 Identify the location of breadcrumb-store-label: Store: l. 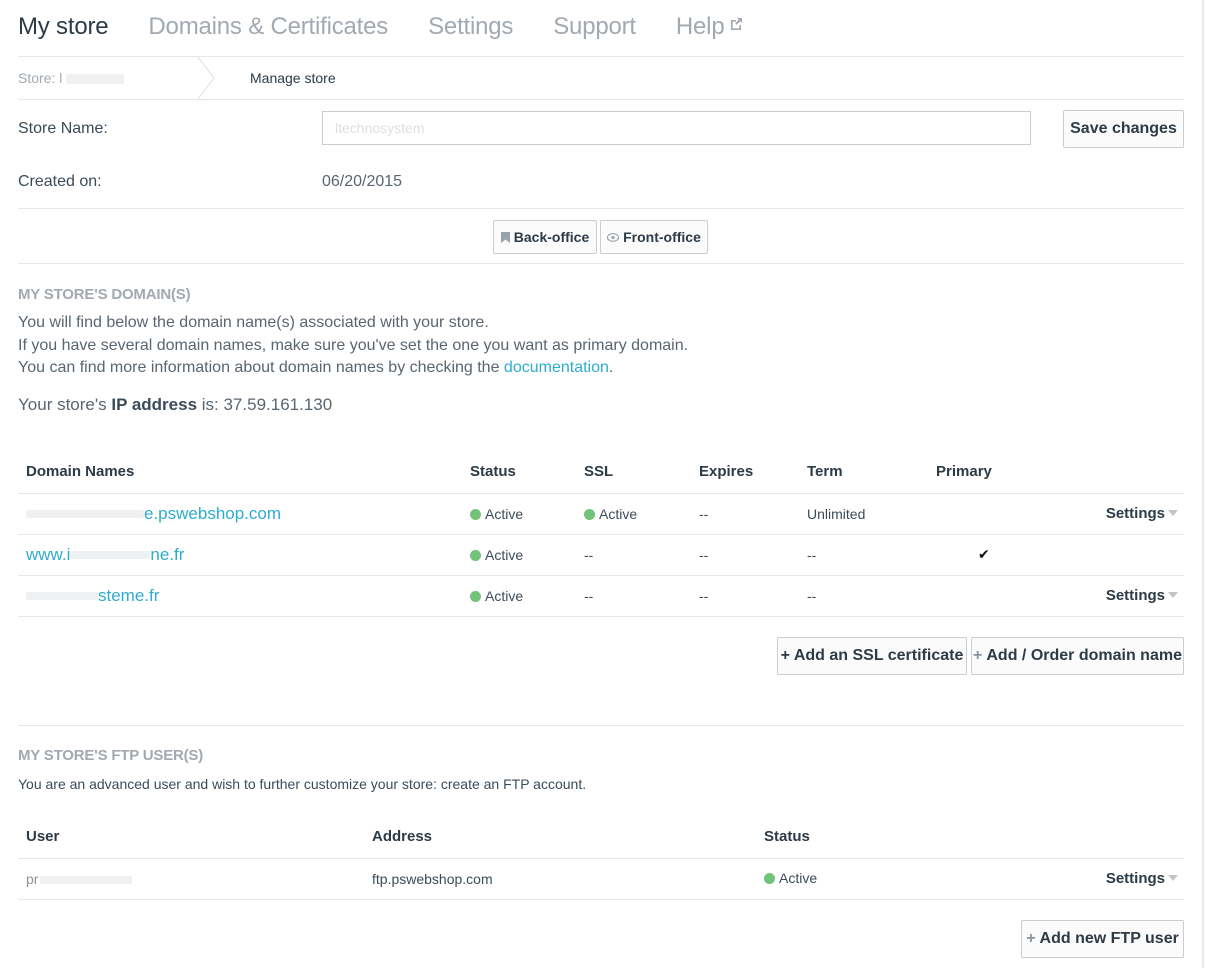
(40, 78).